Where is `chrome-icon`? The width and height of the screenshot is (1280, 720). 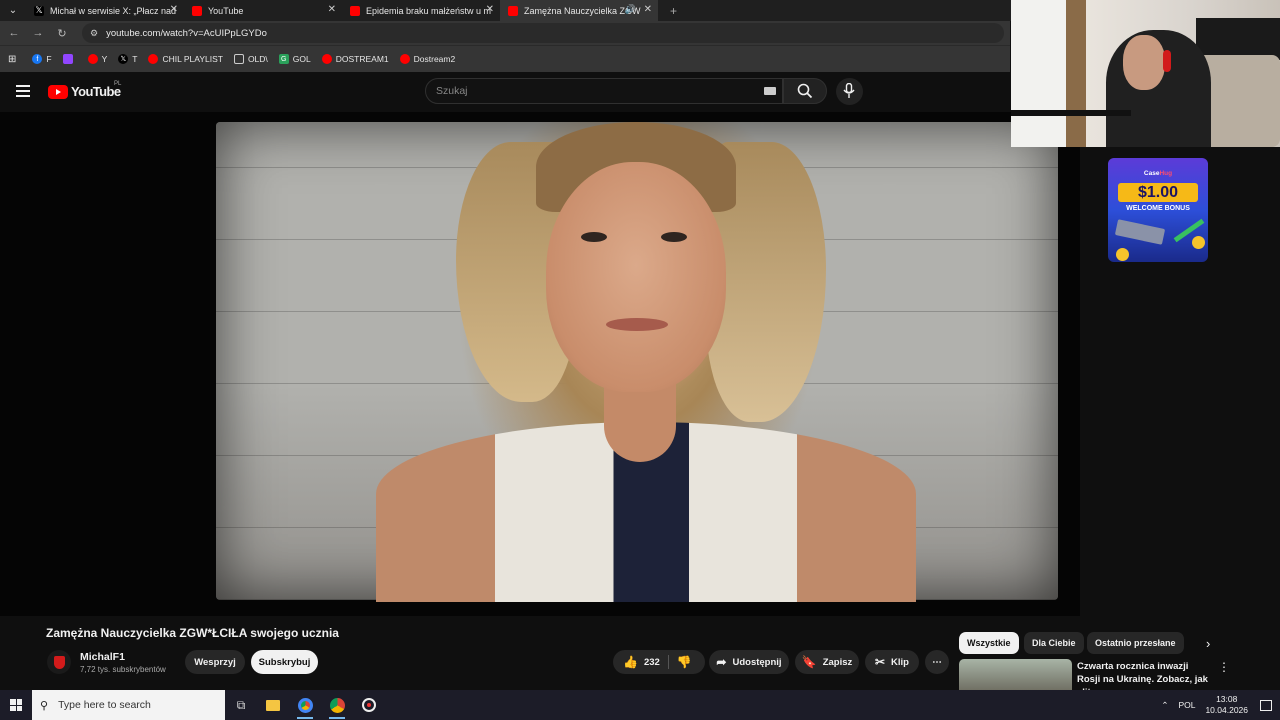 chrome-icon is located at coordinates (337, 705).